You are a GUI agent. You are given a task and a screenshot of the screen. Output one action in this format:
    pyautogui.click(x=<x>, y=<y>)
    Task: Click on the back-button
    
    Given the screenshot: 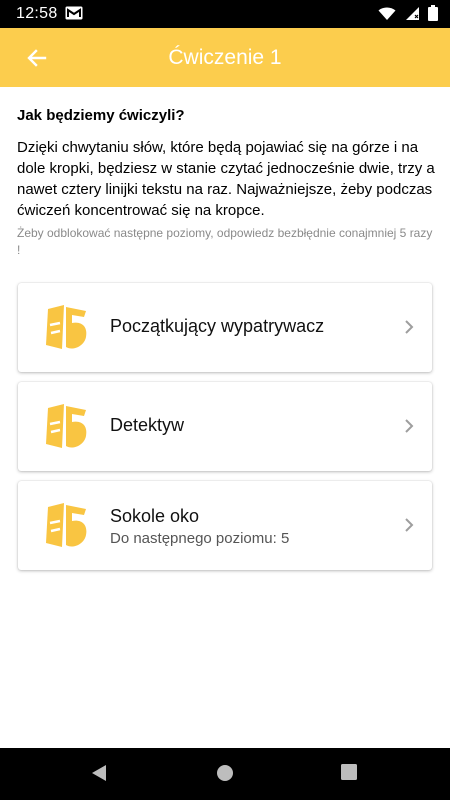 What is the action you would take?
    pyautogui.click(x=37, y=58)
    